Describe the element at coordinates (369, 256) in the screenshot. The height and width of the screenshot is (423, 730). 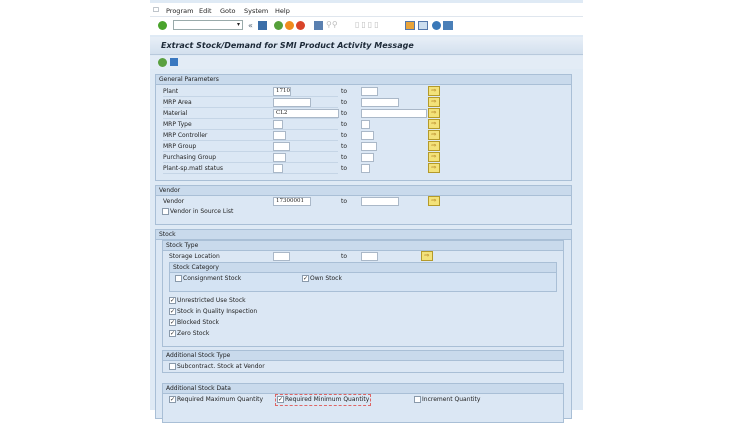
I see `storage-location-high-input` at that location.